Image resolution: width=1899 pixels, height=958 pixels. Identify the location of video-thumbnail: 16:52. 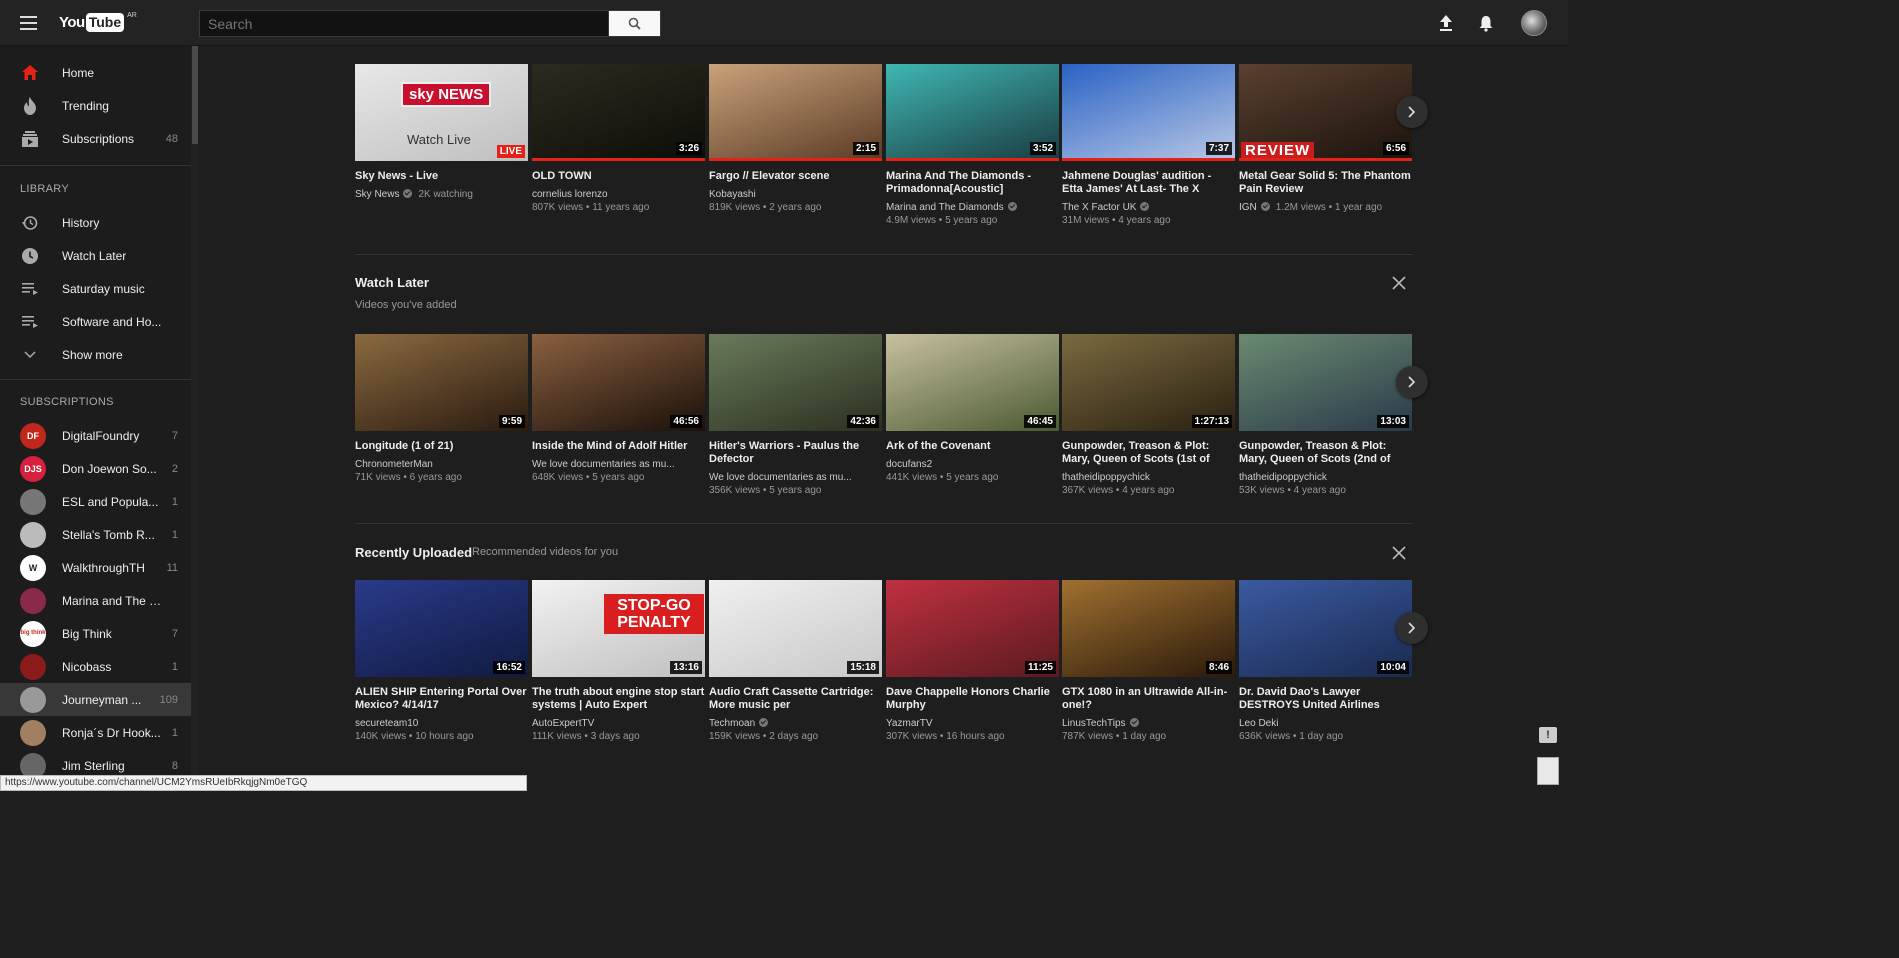
(441, 628).